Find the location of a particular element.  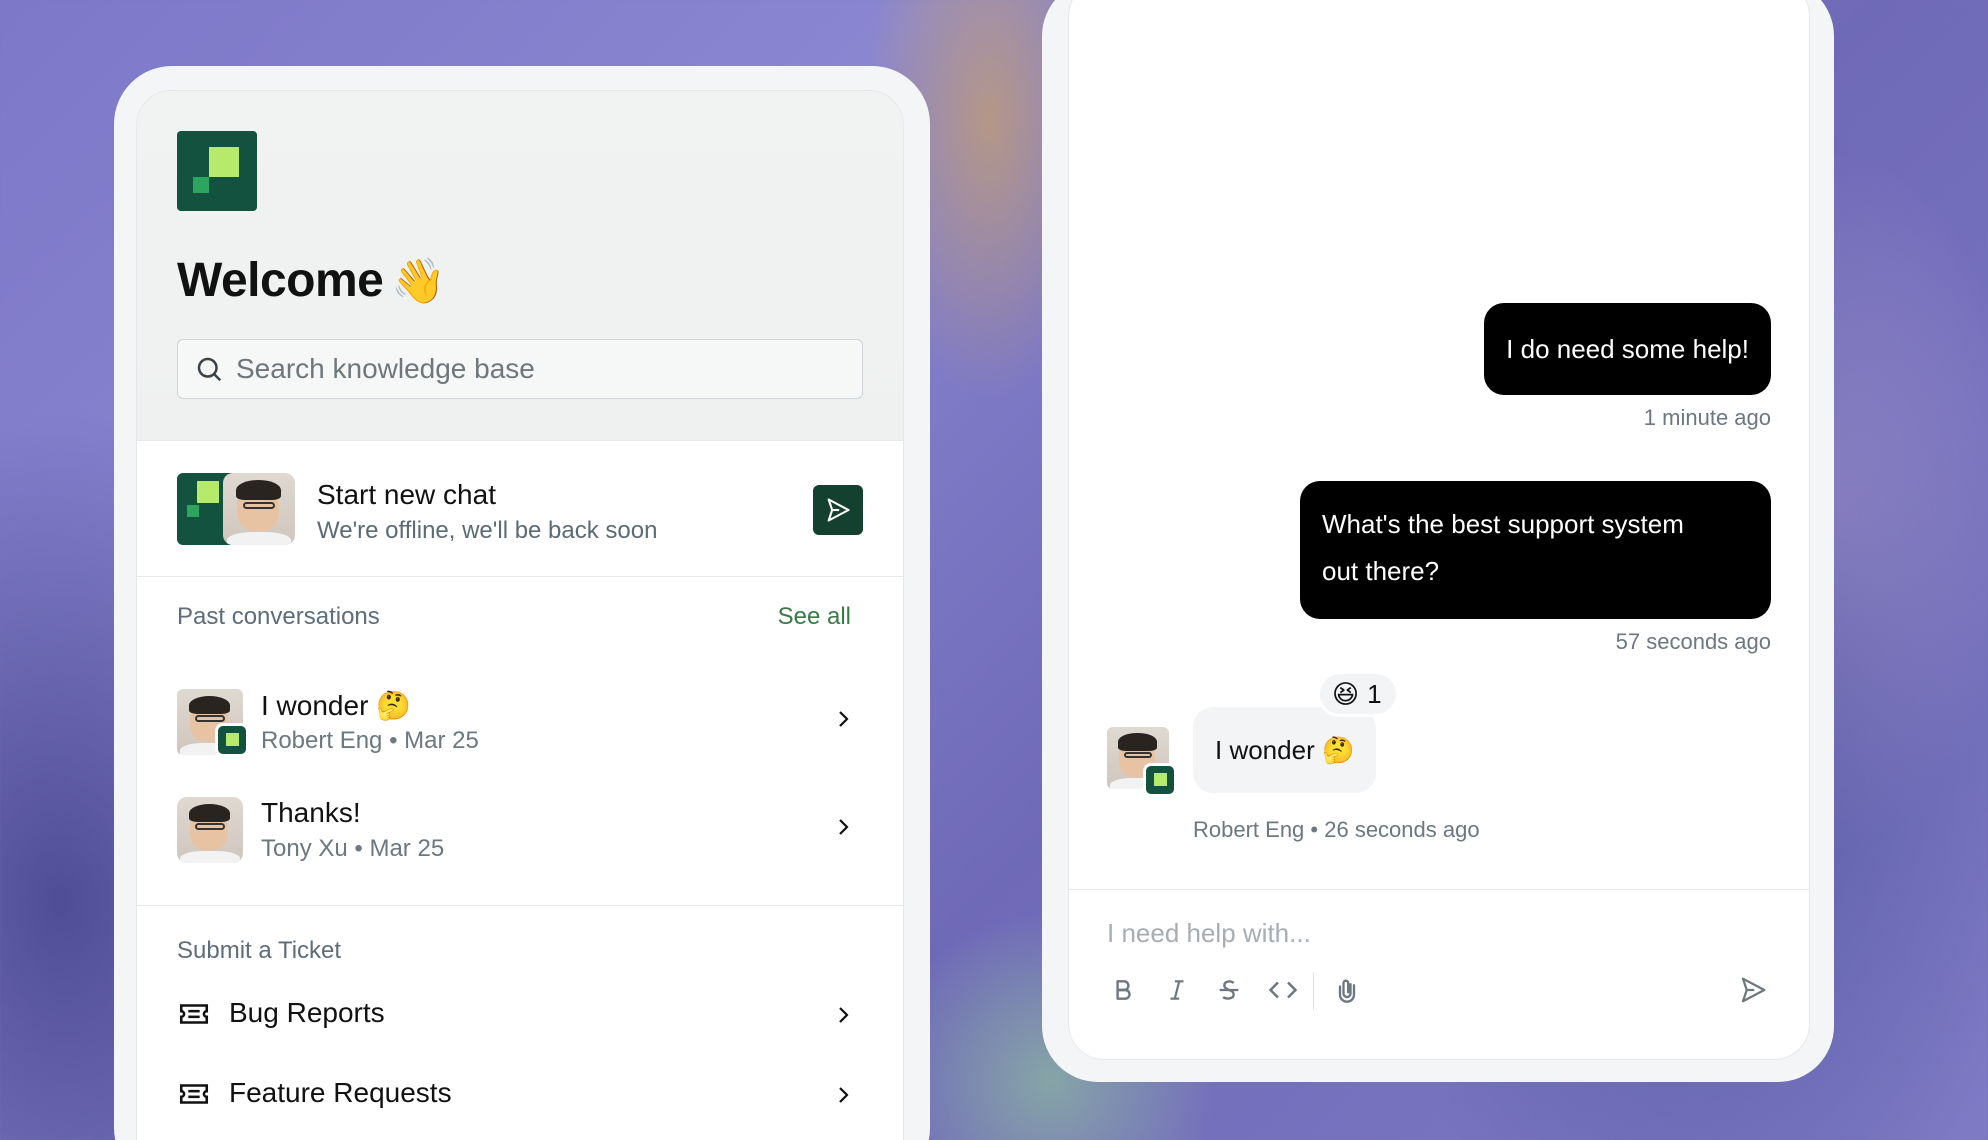

incoming-message: I wonder 🤔 is located at coordinates (1285, 750).